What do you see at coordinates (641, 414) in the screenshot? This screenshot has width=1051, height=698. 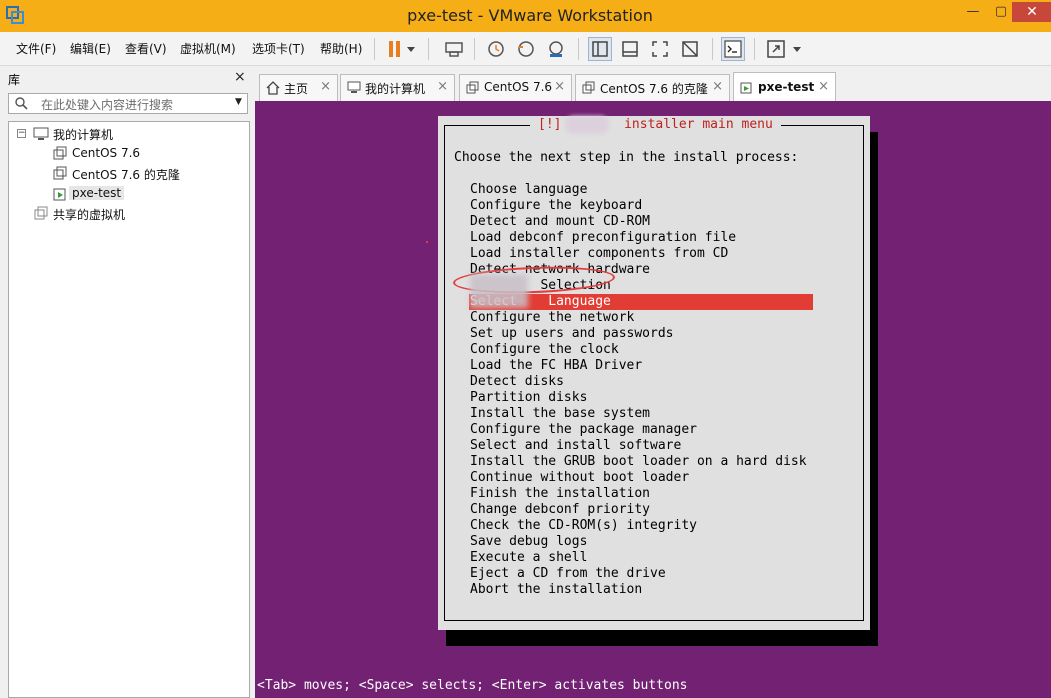 I see `installer-menu-item: Install the base system` at bounding box center [641, 414].